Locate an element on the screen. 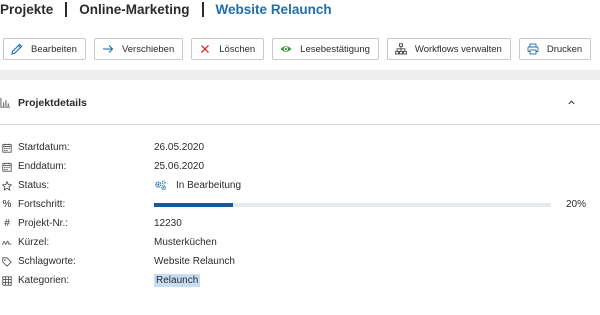 This screenshot has width=600, height=315. workflows-button: Workflows verwalten is located at coordinates (448, 49).